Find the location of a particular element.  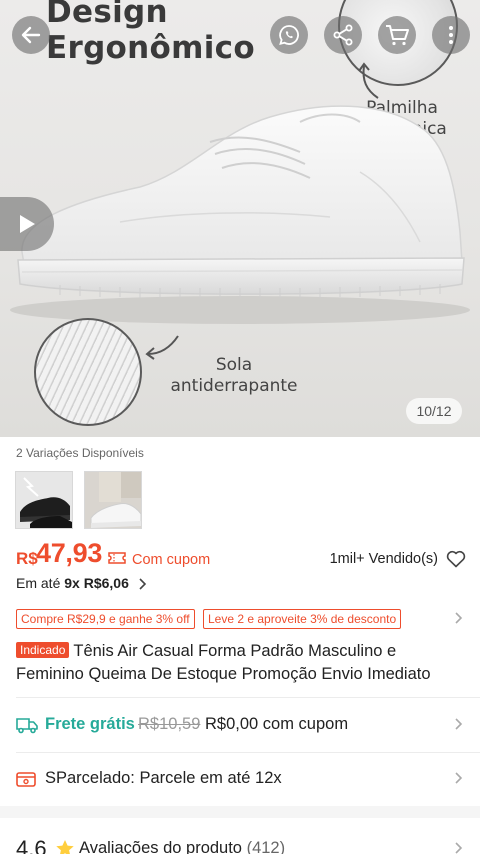

outsole-detail-circle is located at coordinates (88, 372).